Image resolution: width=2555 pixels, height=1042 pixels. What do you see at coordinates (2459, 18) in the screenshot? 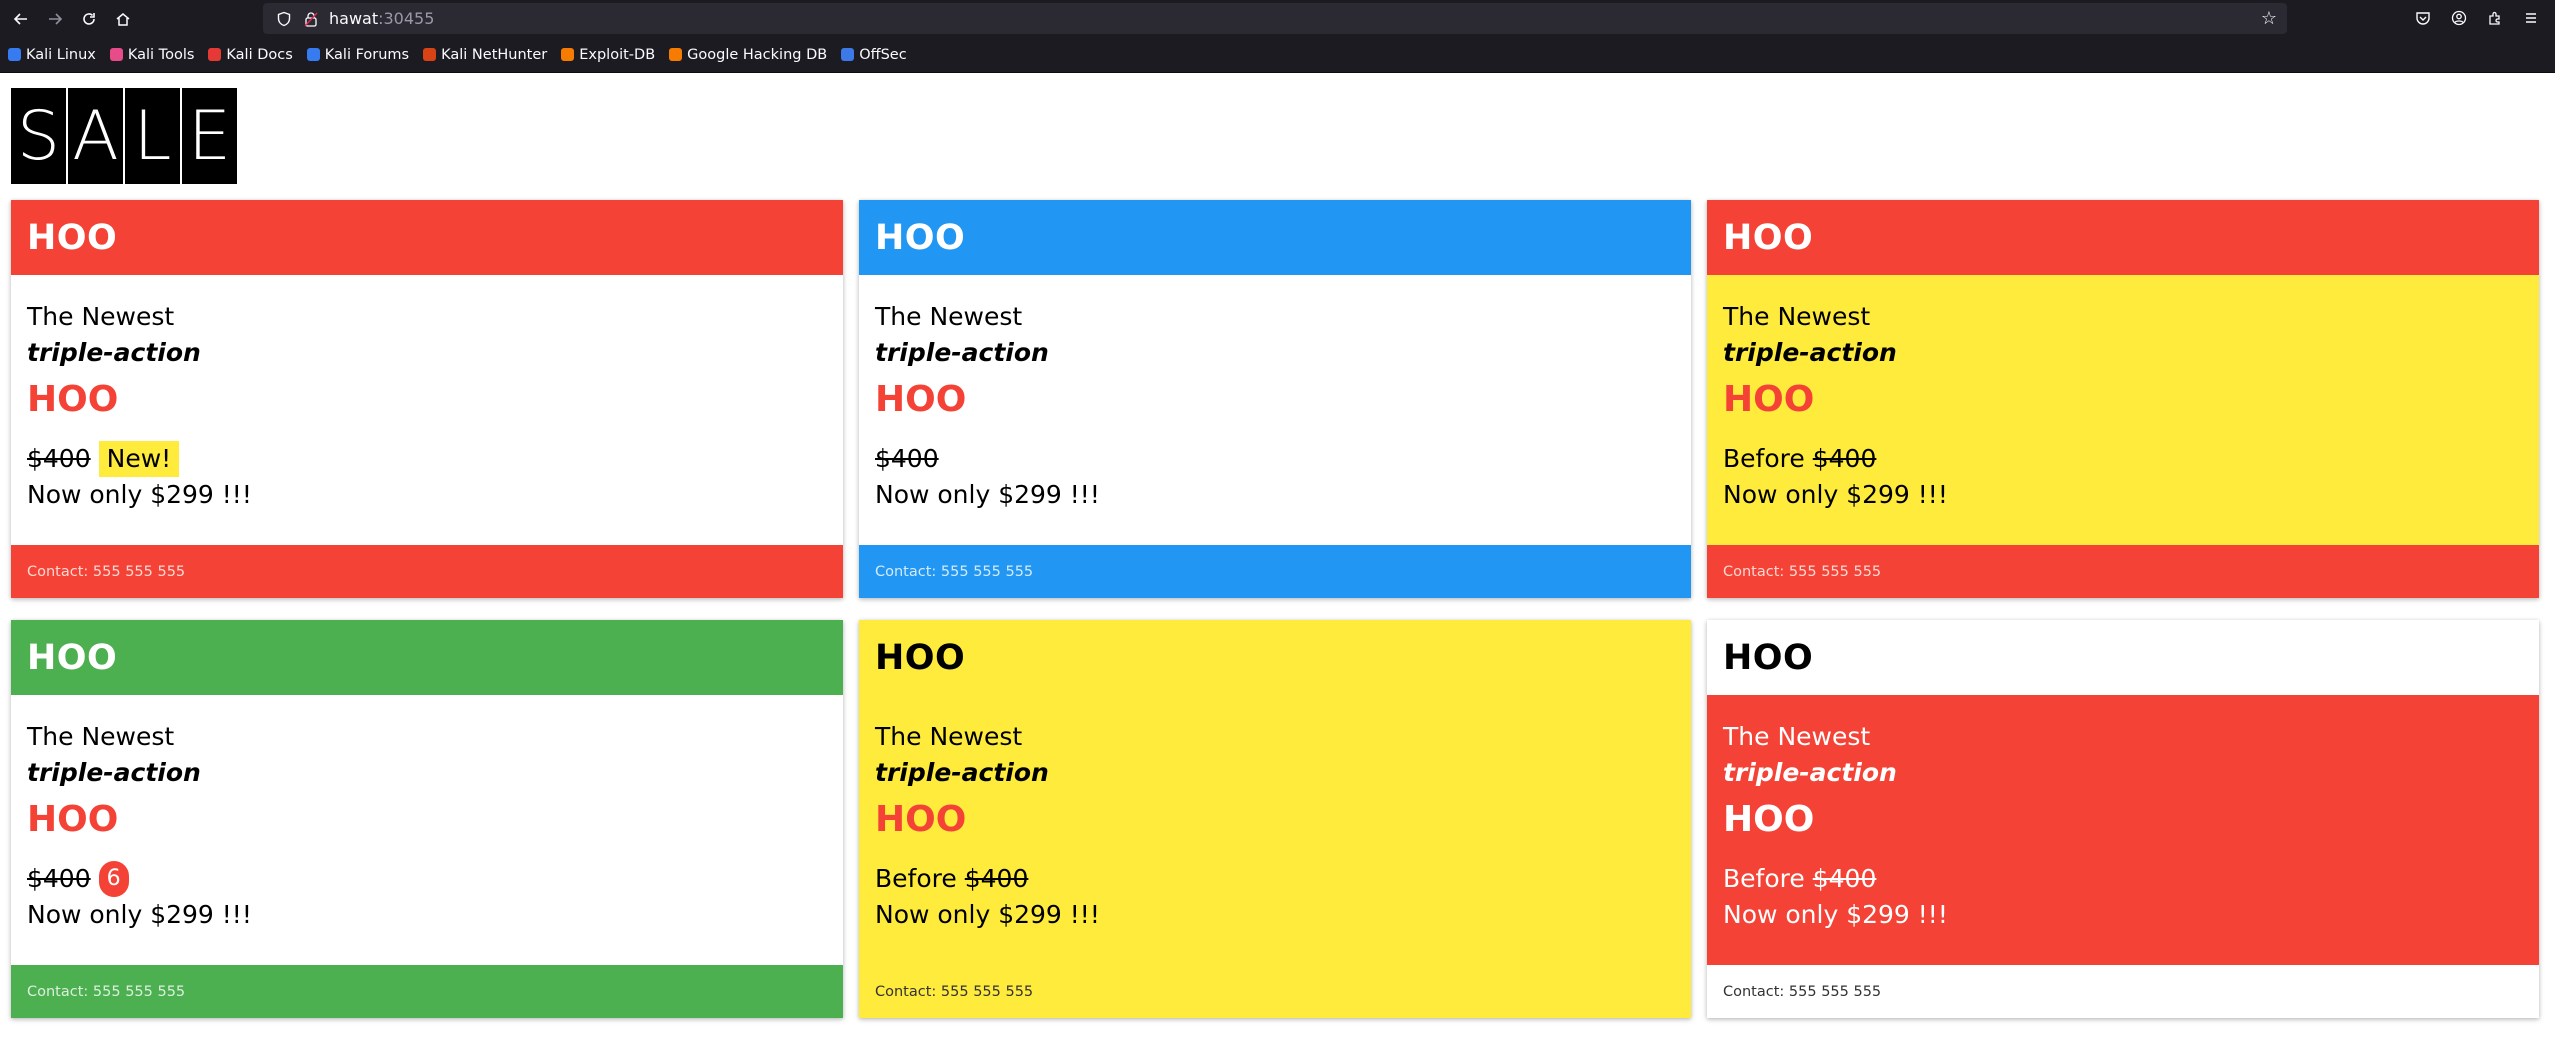
I see `account-icon` at bounding box center [2459, 18].